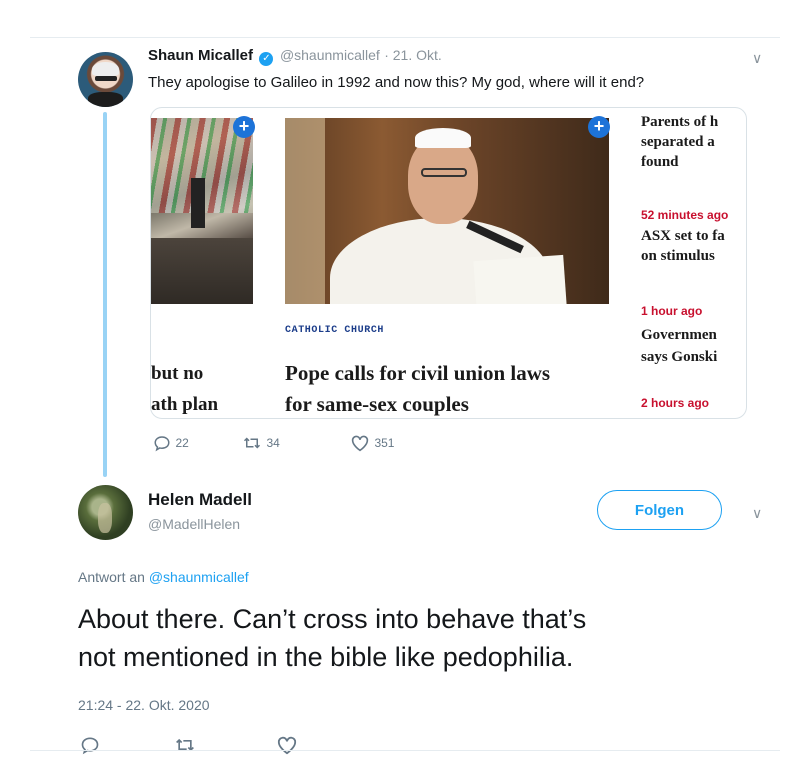  What do you see at coordinates (200, 55) in the screenshot?
I see `tweet1-author-name: Shaun Micallef` at bounding box center [200, 55].